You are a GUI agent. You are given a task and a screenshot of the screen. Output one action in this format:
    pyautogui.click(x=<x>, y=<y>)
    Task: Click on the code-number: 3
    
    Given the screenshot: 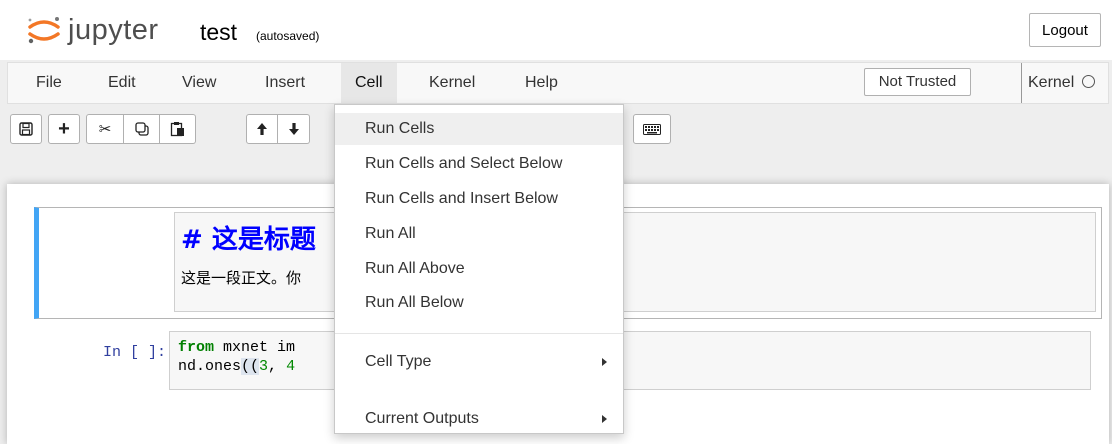 What is the action you would take?
    pyautogui.click(x=264, y=366)
    